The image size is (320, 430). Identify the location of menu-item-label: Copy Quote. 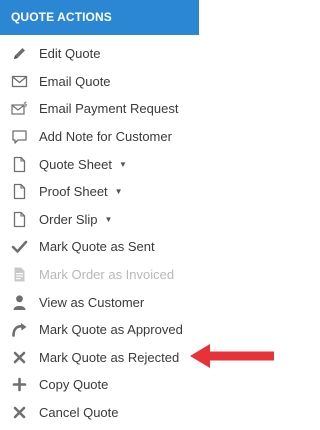
(74, 385).